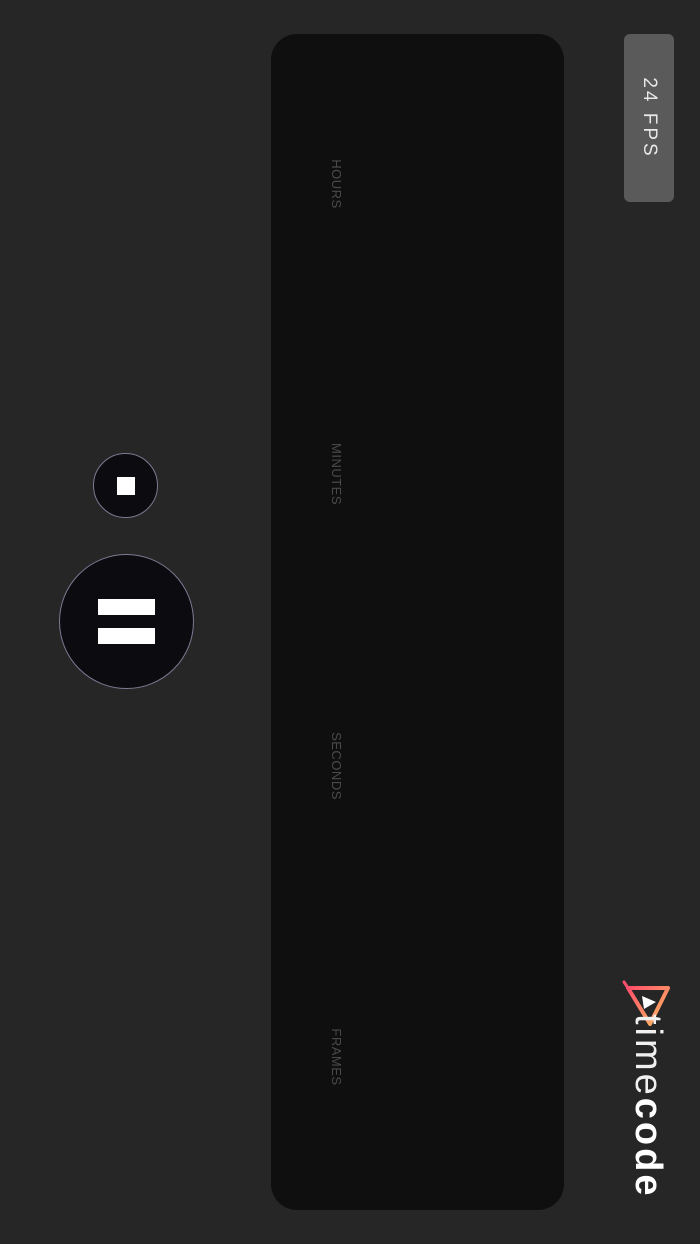 The width and height of the screenshot is (700, 1244). I want to click on brand-wordmark: timecode, so click(648, 1116).